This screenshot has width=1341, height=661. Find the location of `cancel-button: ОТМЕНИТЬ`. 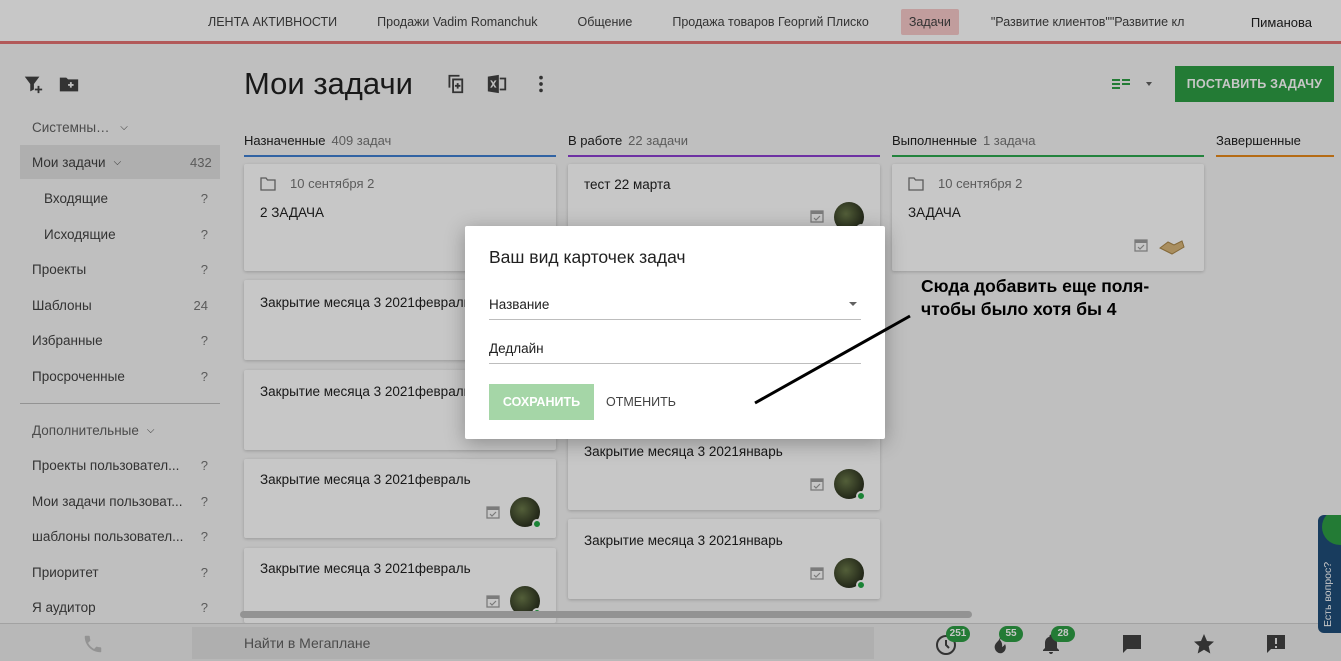

cancel-button: ОТМЕНИТЬ is located at coordinates (641, 402).